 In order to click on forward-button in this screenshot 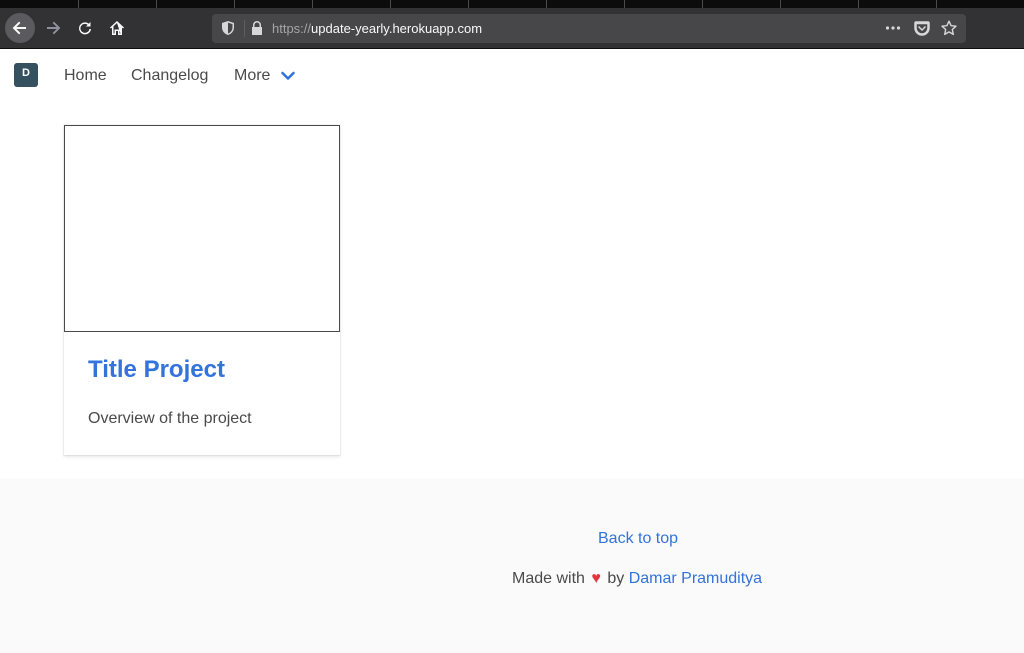, I will do `click(53, 28)`.